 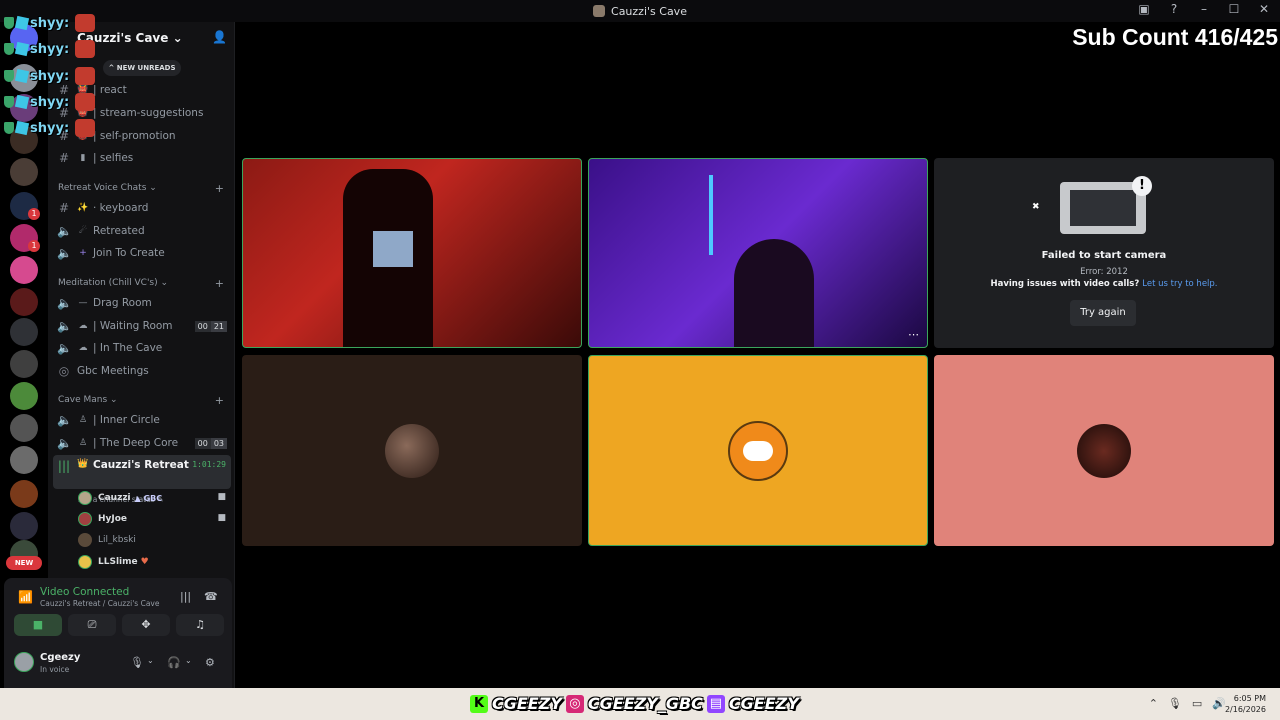 What do you see at coordinates (38, 625) in the screenshot?
I see `camera-button: ■` at bounding box center [38, 625].